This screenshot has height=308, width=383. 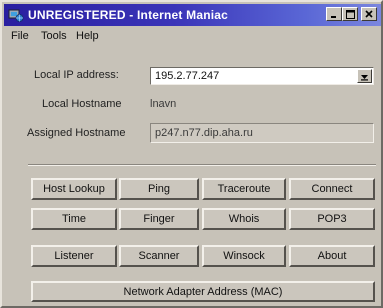 What do you see at coordinates (16, 15) in the screenshot?
I see `globe-network-icon` at bounding box center [16, 15].